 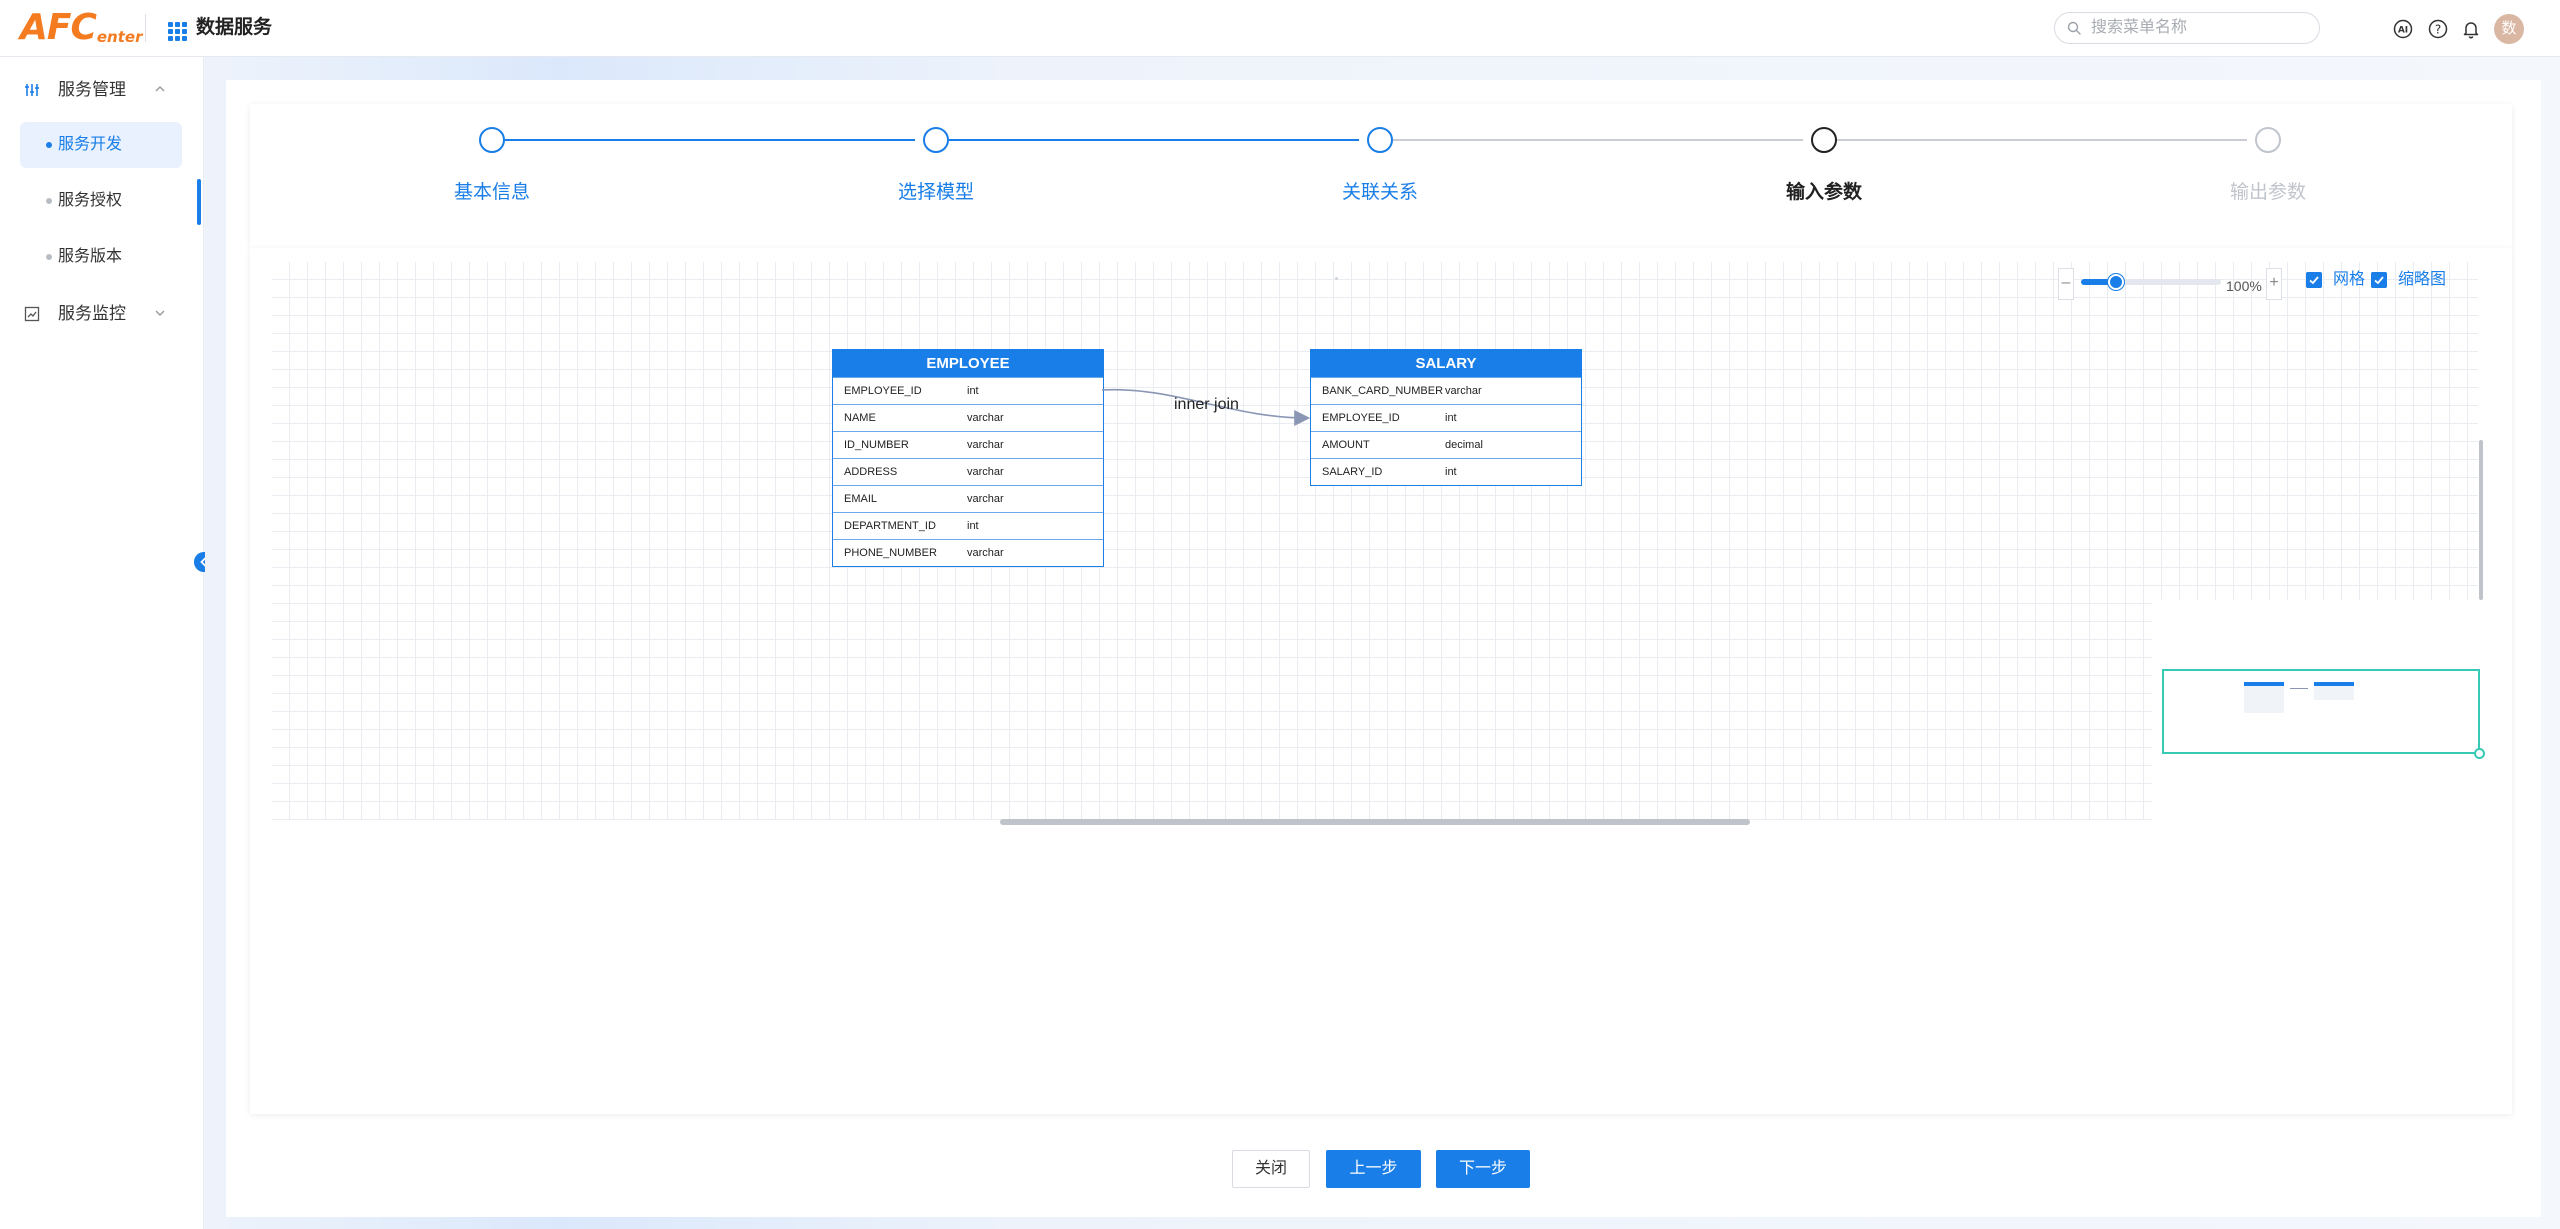 What do you see at coordinates (890, 553) in the screenshot?
I see `field-name: PHONE_NUMBER` at bounding box center [890, 553].